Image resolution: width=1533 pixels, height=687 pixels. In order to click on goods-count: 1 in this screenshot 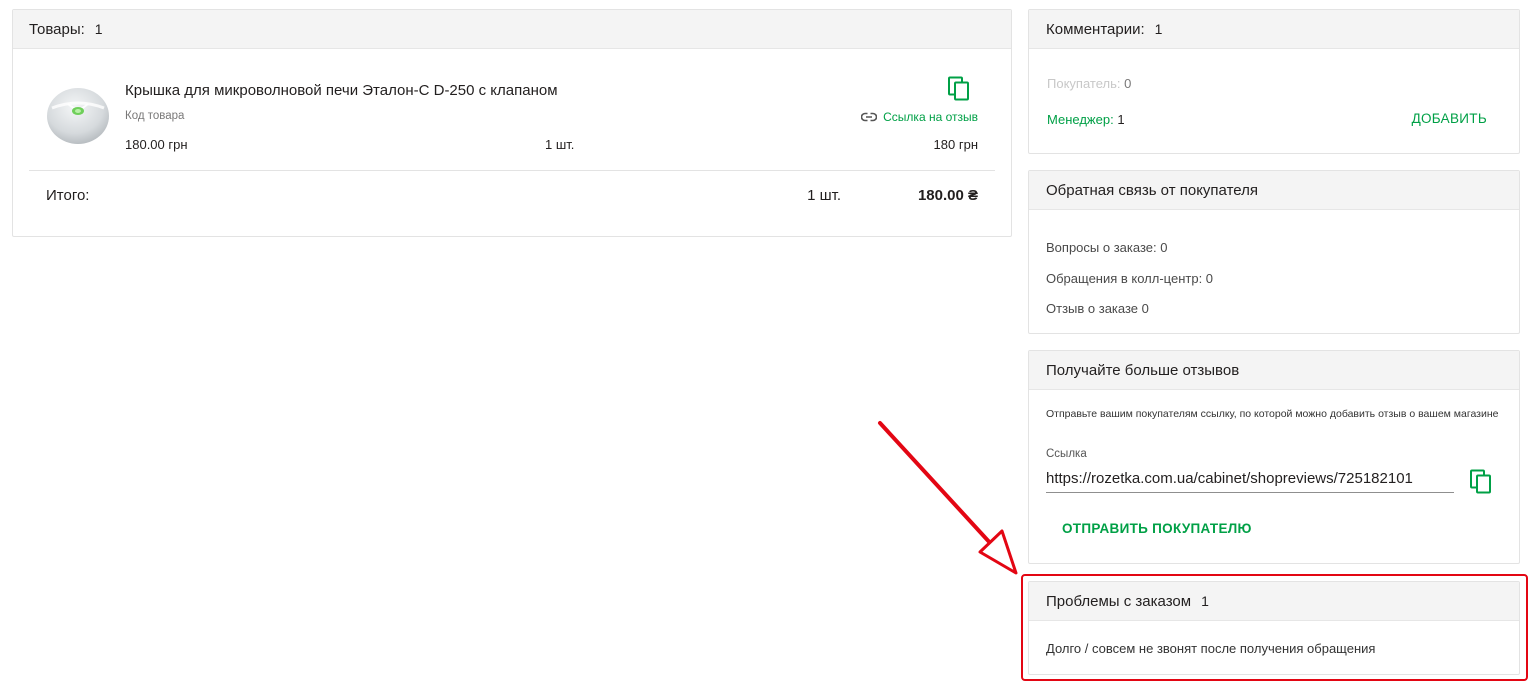, I will do `click(98, 29)`.